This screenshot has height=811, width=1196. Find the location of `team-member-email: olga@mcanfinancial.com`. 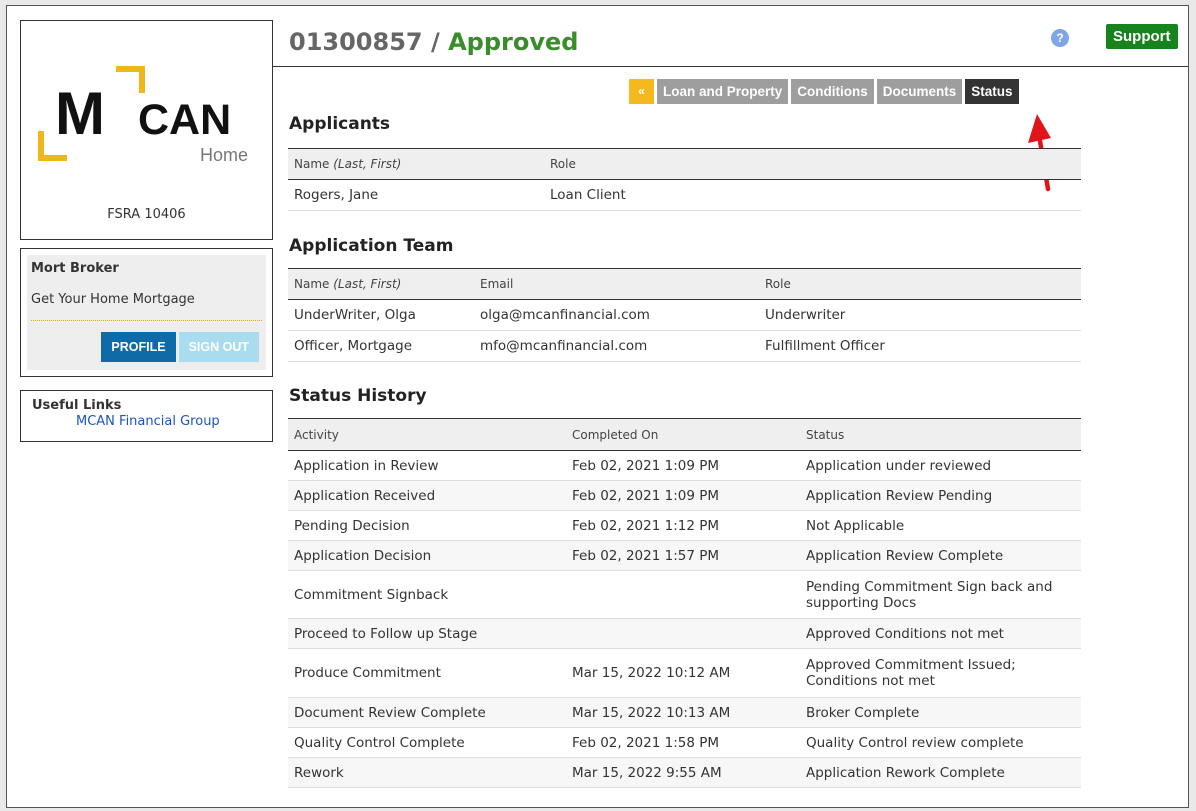

team-member-email: olga@mcanfinancial.com is located at coordinates (616, 315).